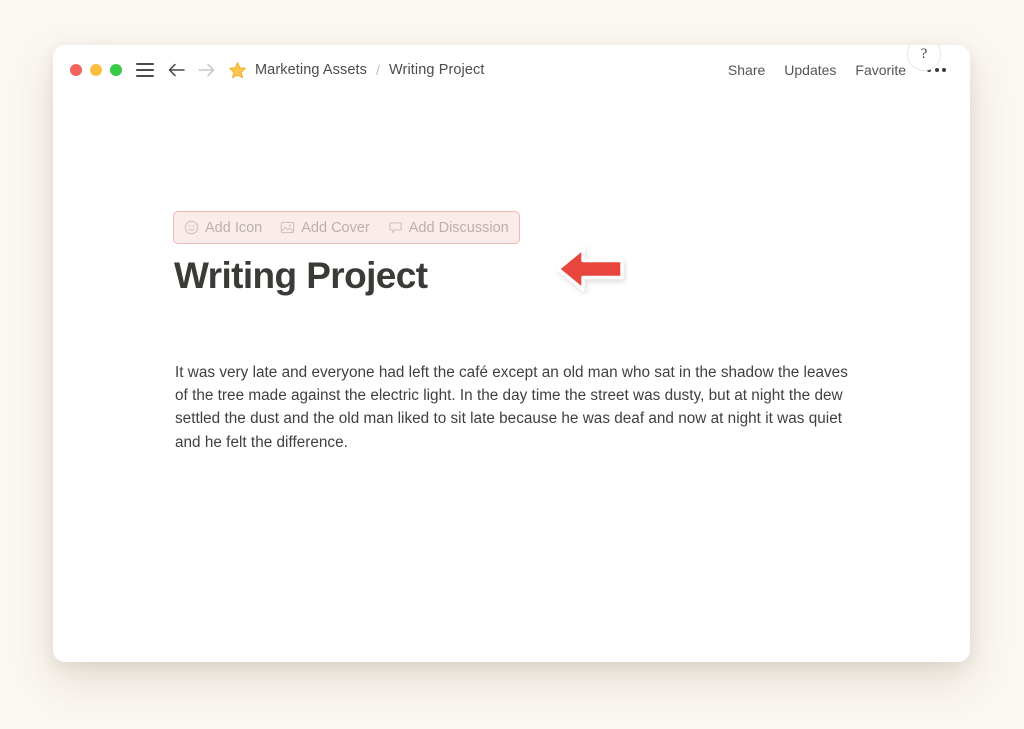 The height and width of the screenshot is (729, 1024). What do you see at coordinates (191, 70) in the screenshot?
I see `navigation-arrows` at bounding box center [191, 70].